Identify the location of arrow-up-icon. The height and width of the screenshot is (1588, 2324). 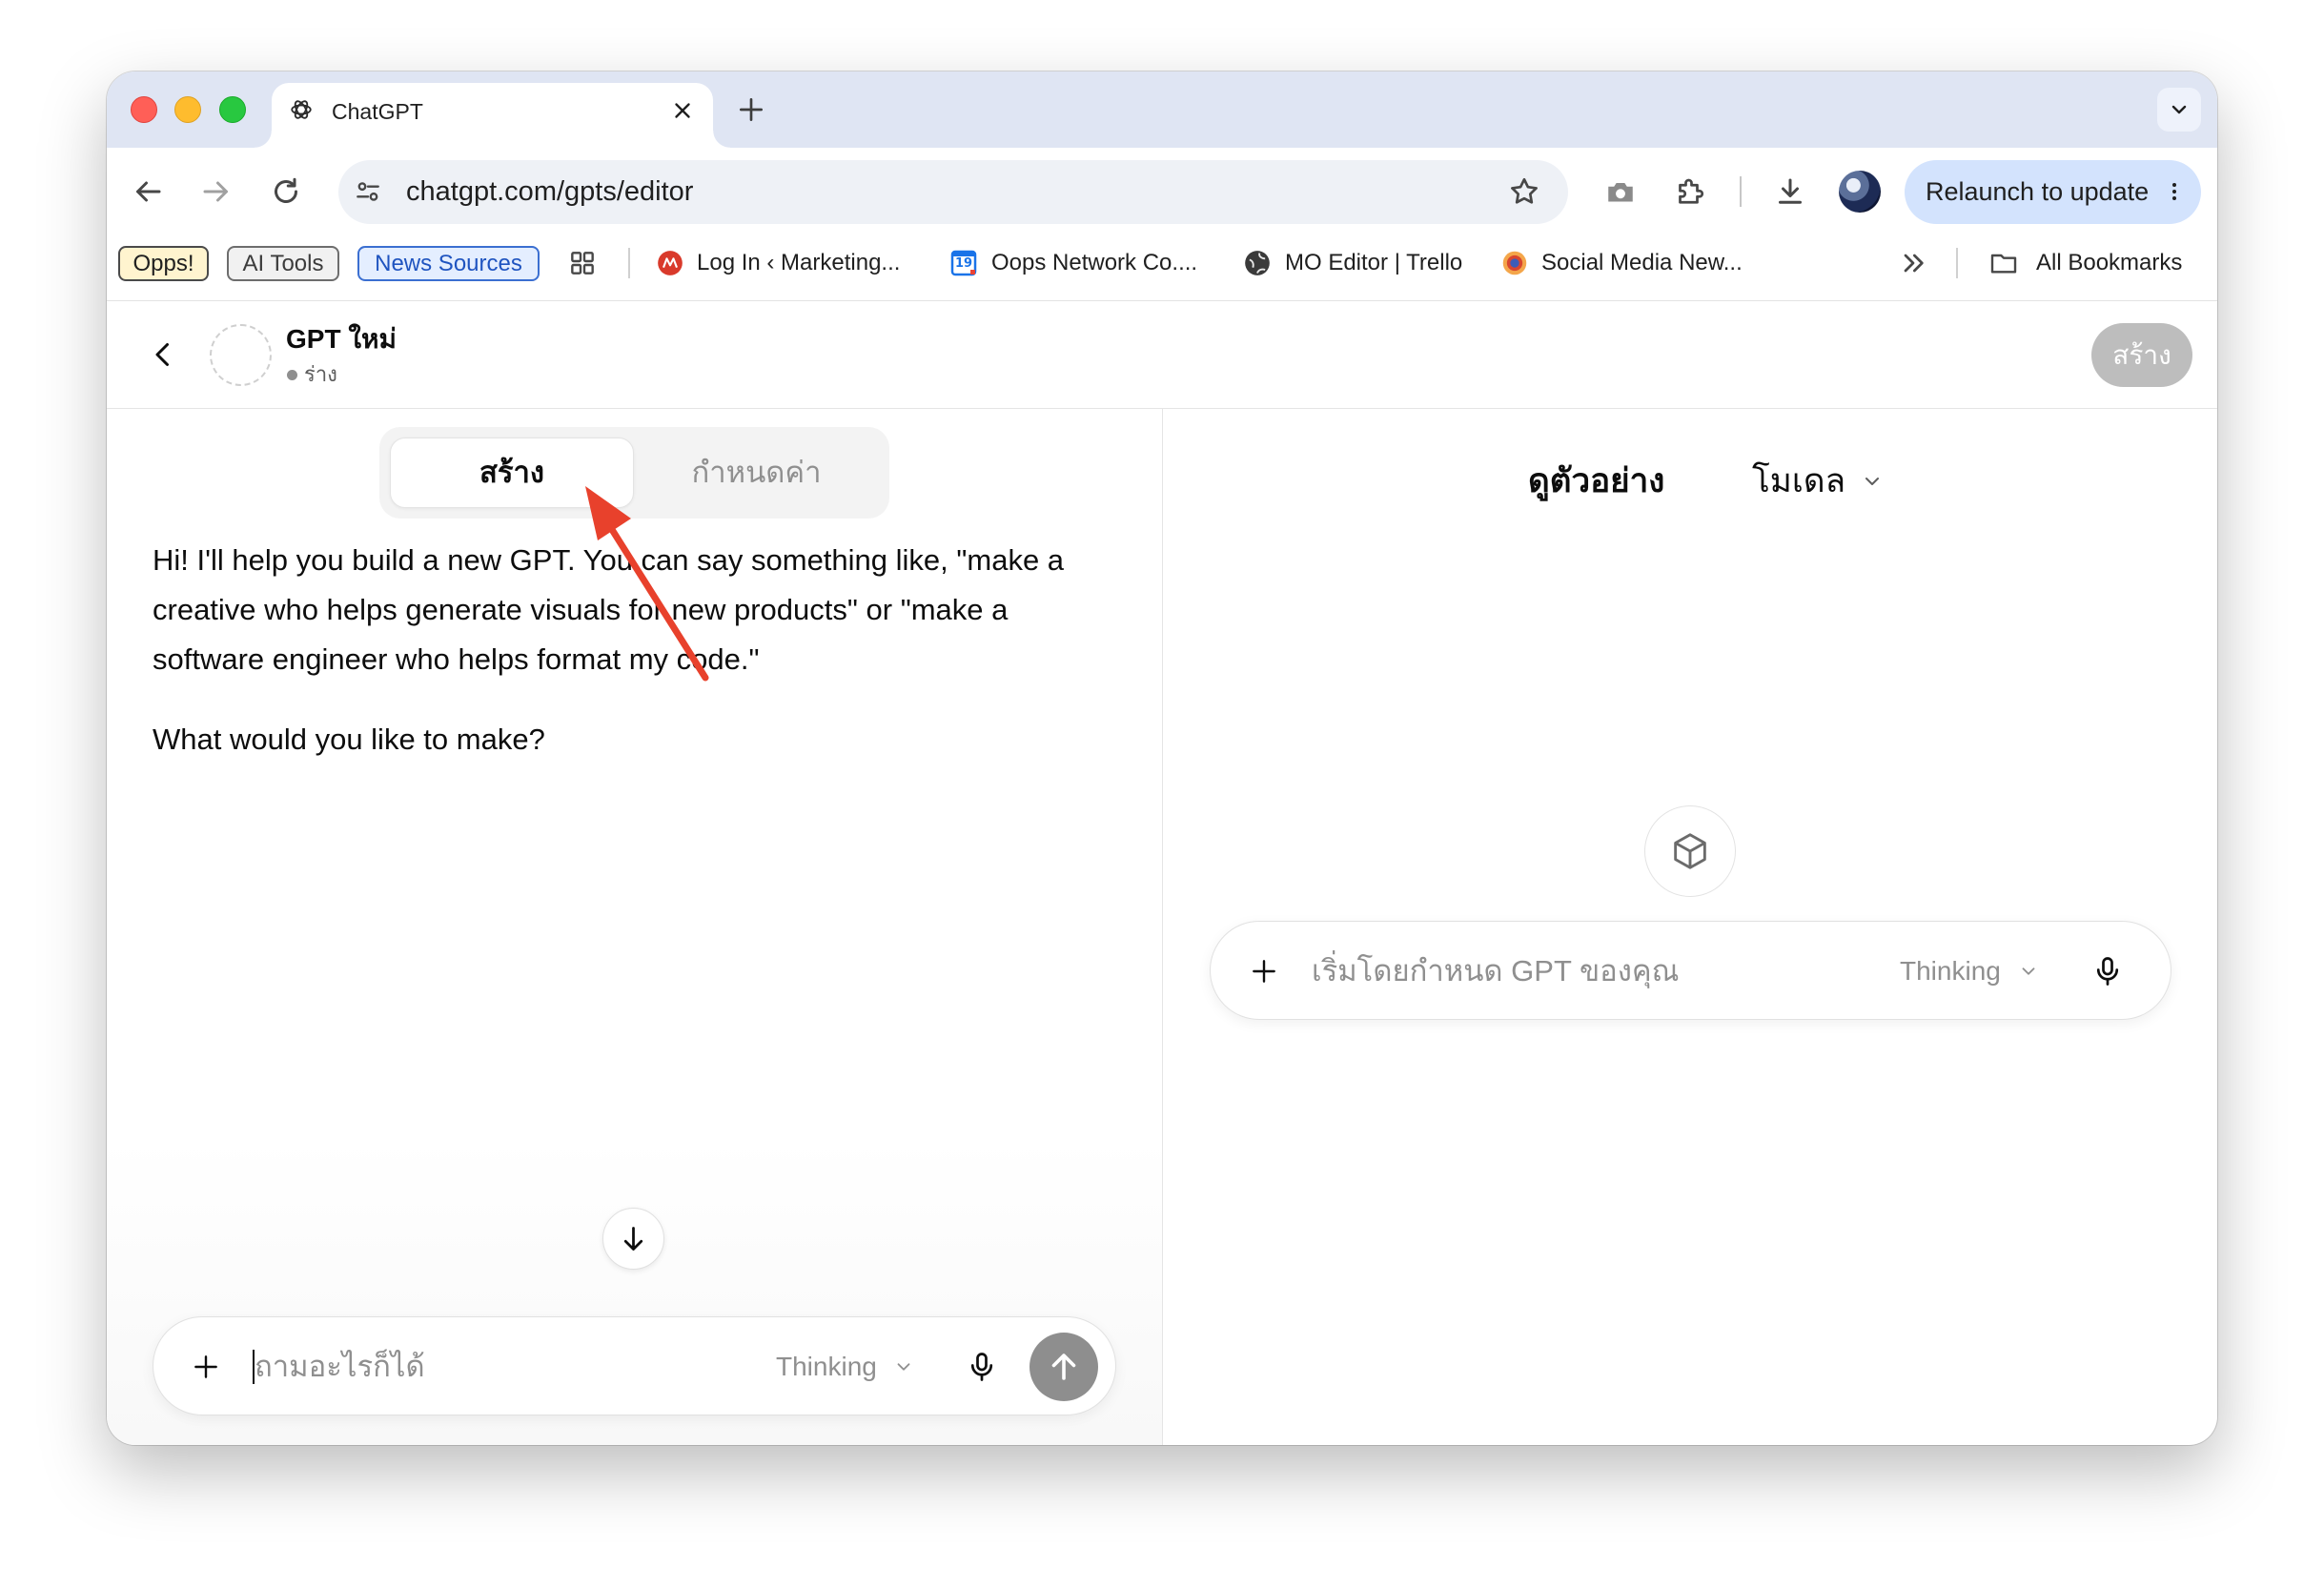
(1063, 1367).